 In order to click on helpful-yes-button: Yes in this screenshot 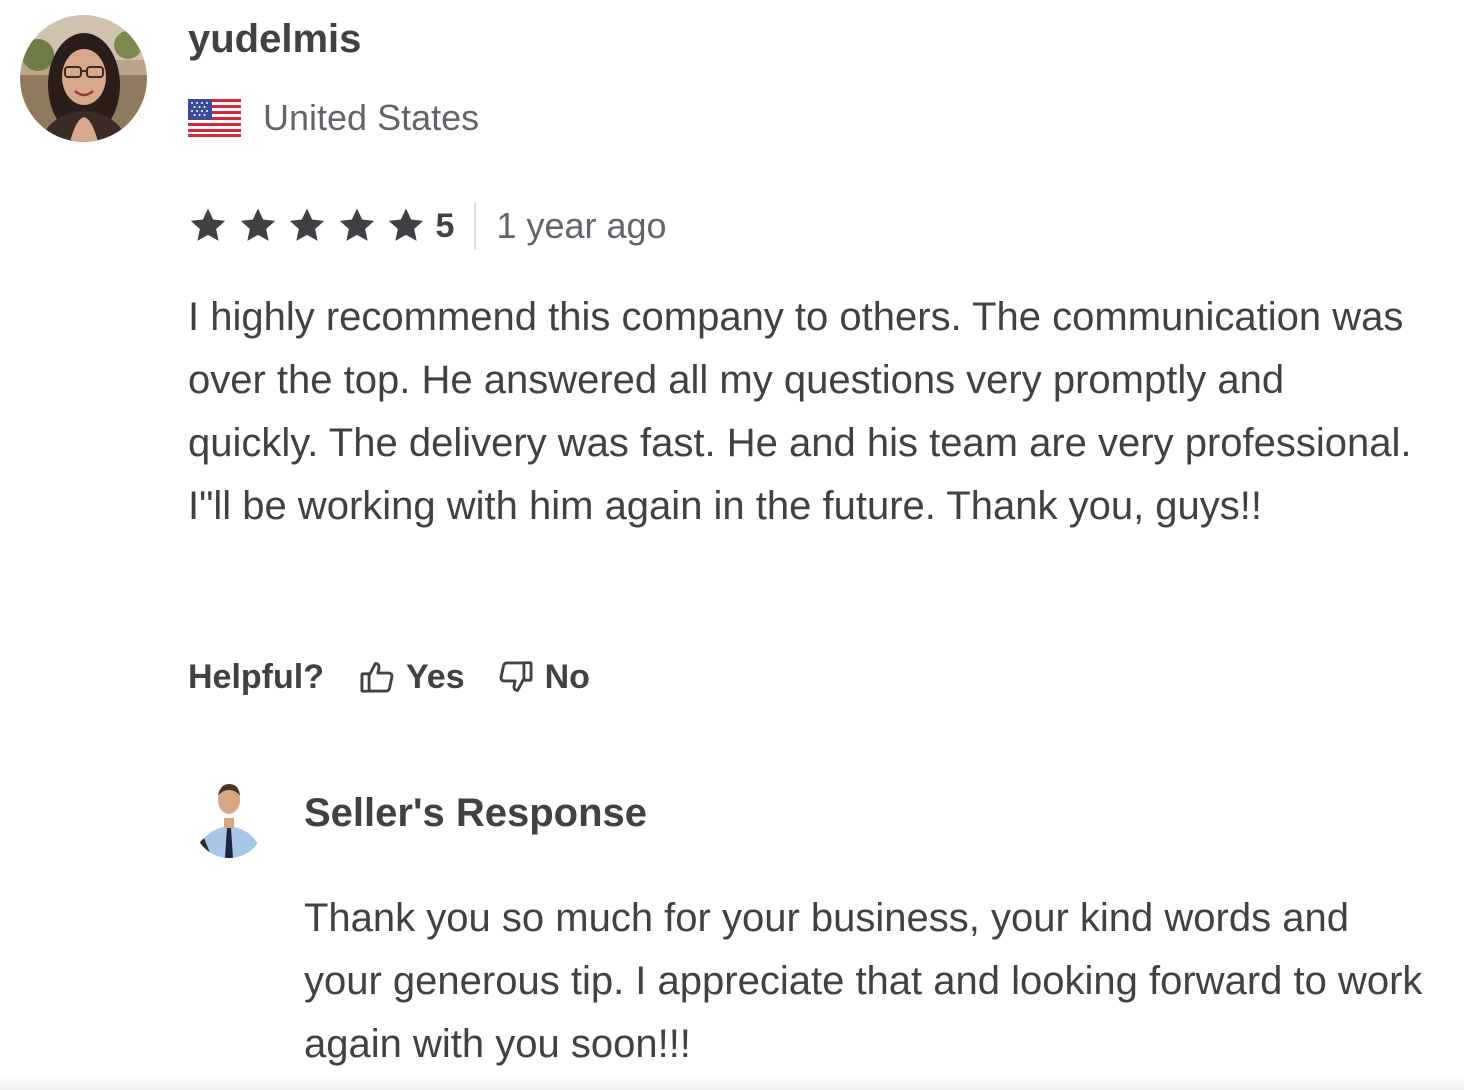, I will do `click(411, 677)`.